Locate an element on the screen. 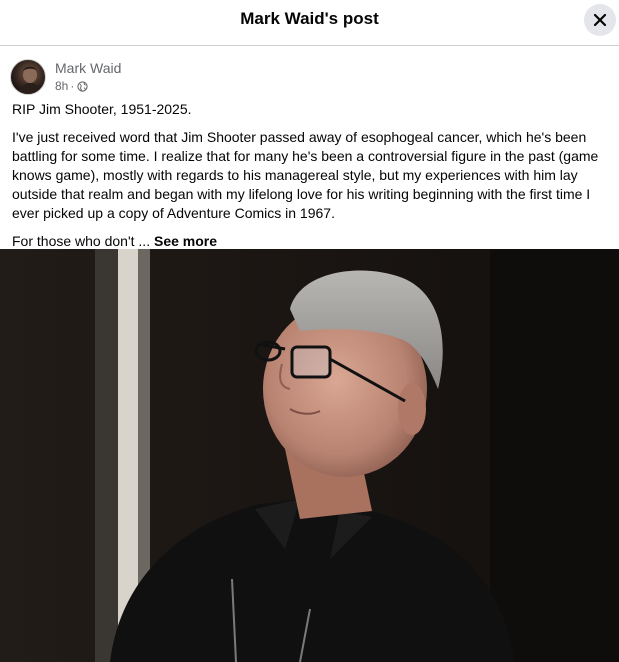 Image resolution: width=619 pixels, height=662 pixels. avatar-image is located at coordinates (29, 80).